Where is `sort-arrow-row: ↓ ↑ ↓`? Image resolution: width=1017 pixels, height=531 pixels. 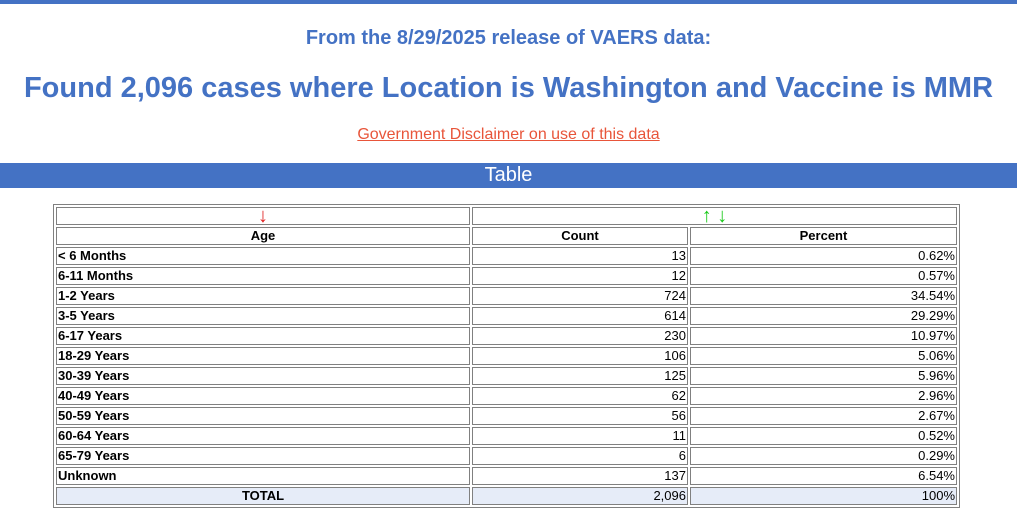
sort-arrow-row: ↓ ↑ ↓ is located at coordinates (506, 216).